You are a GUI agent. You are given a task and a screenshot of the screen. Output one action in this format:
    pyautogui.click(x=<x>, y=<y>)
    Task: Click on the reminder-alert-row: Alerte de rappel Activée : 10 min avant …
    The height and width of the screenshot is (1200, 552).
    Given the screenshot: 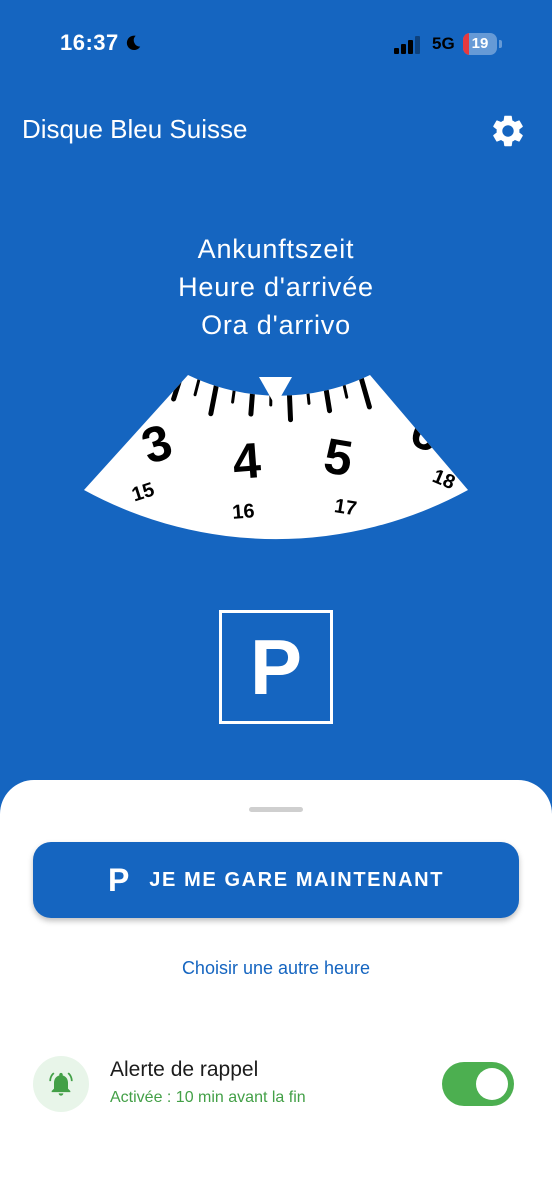 What is the action you would take?
    pyautogui.click(x=276, y=1084)
    